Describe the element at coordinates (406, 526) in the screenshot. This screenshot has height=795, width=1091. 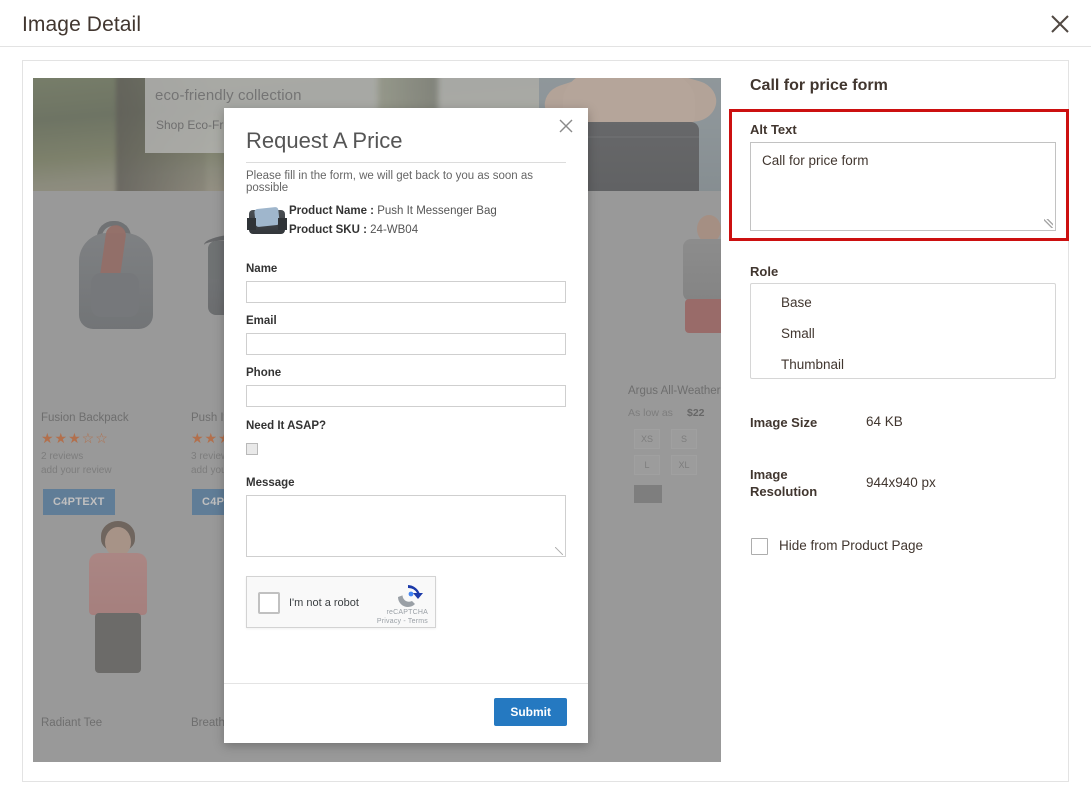
I see `message-textarea` at that location.